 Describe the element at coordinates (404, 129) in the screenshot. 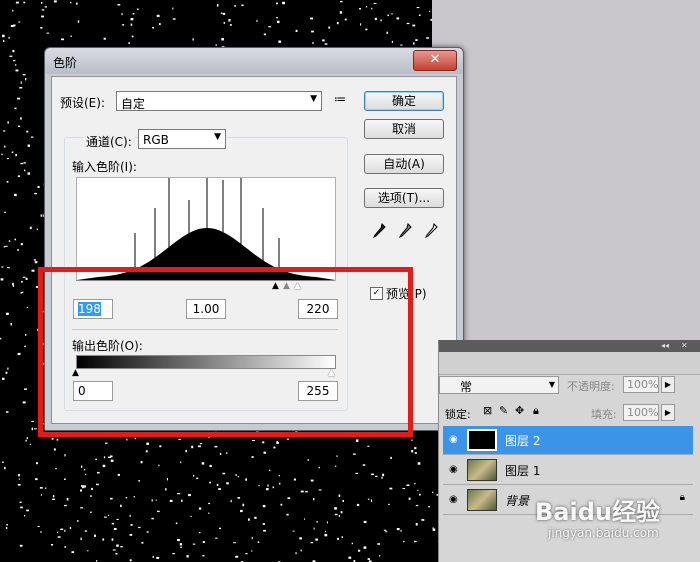

I see `cancel-button: 取消` at that location.